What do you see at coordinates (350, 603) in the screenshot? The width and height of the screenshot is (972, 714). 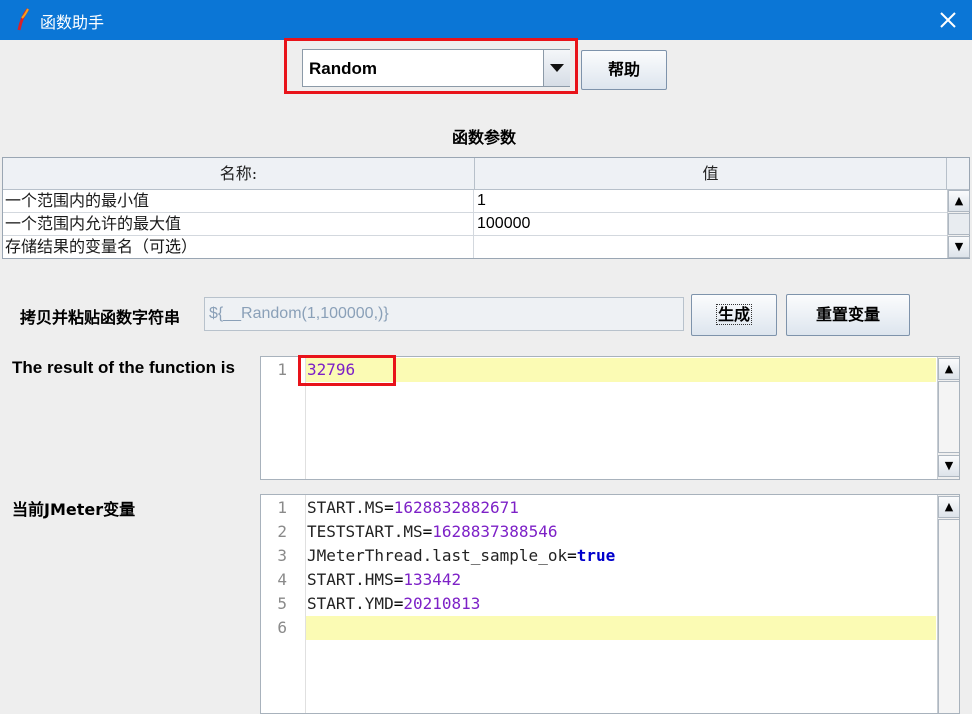 I see `variable-key: START.YMD` at bounding box center [350, 603].